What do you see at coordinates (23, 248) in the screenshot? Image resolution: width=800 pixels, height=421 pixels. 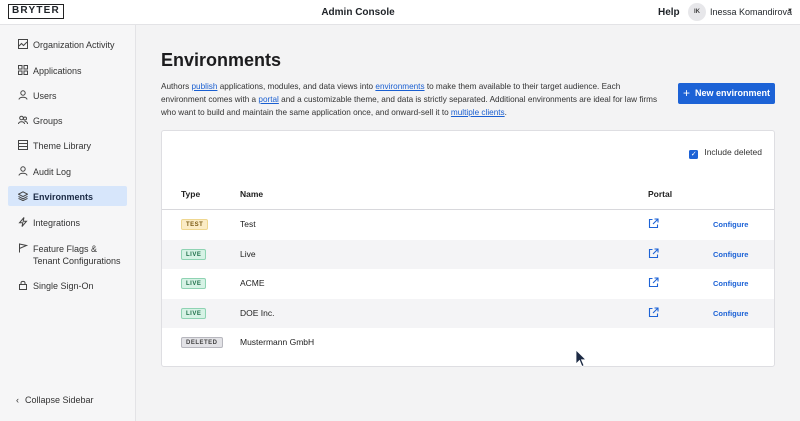 I see `flag-icon` at bounding box center [23, 248].